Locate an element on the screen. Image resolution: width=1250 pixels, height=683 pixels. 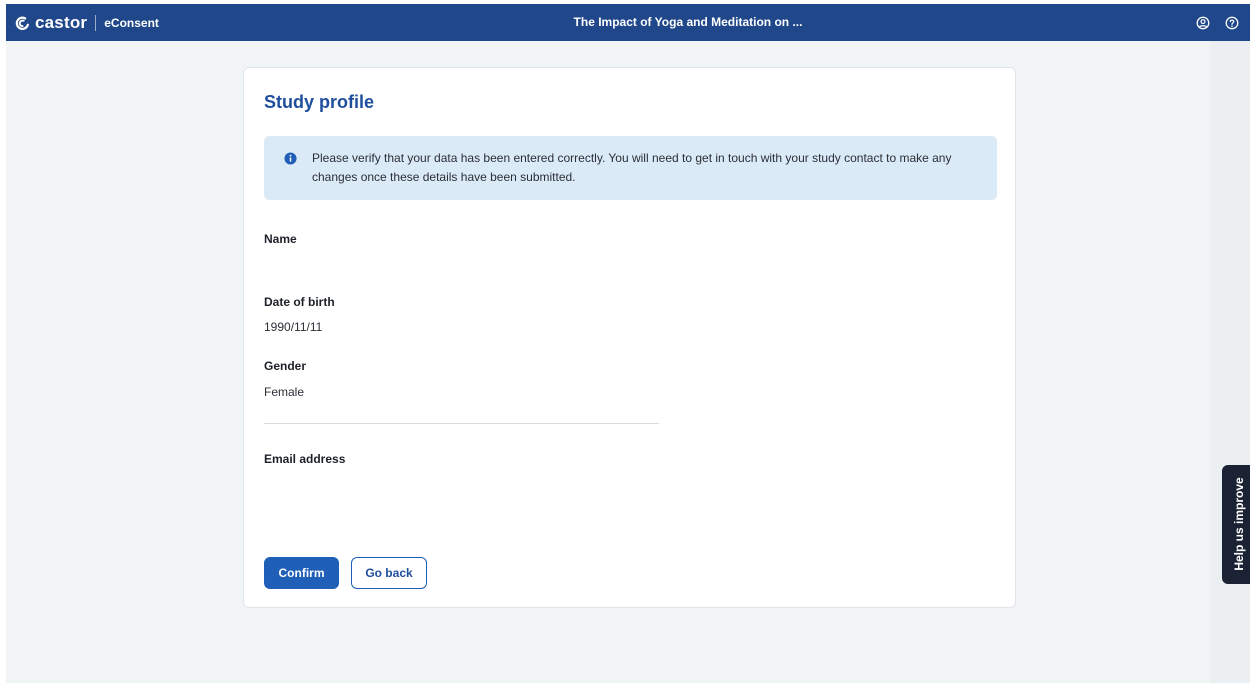
page-title: Study profile is located at coordinates (319, 102).